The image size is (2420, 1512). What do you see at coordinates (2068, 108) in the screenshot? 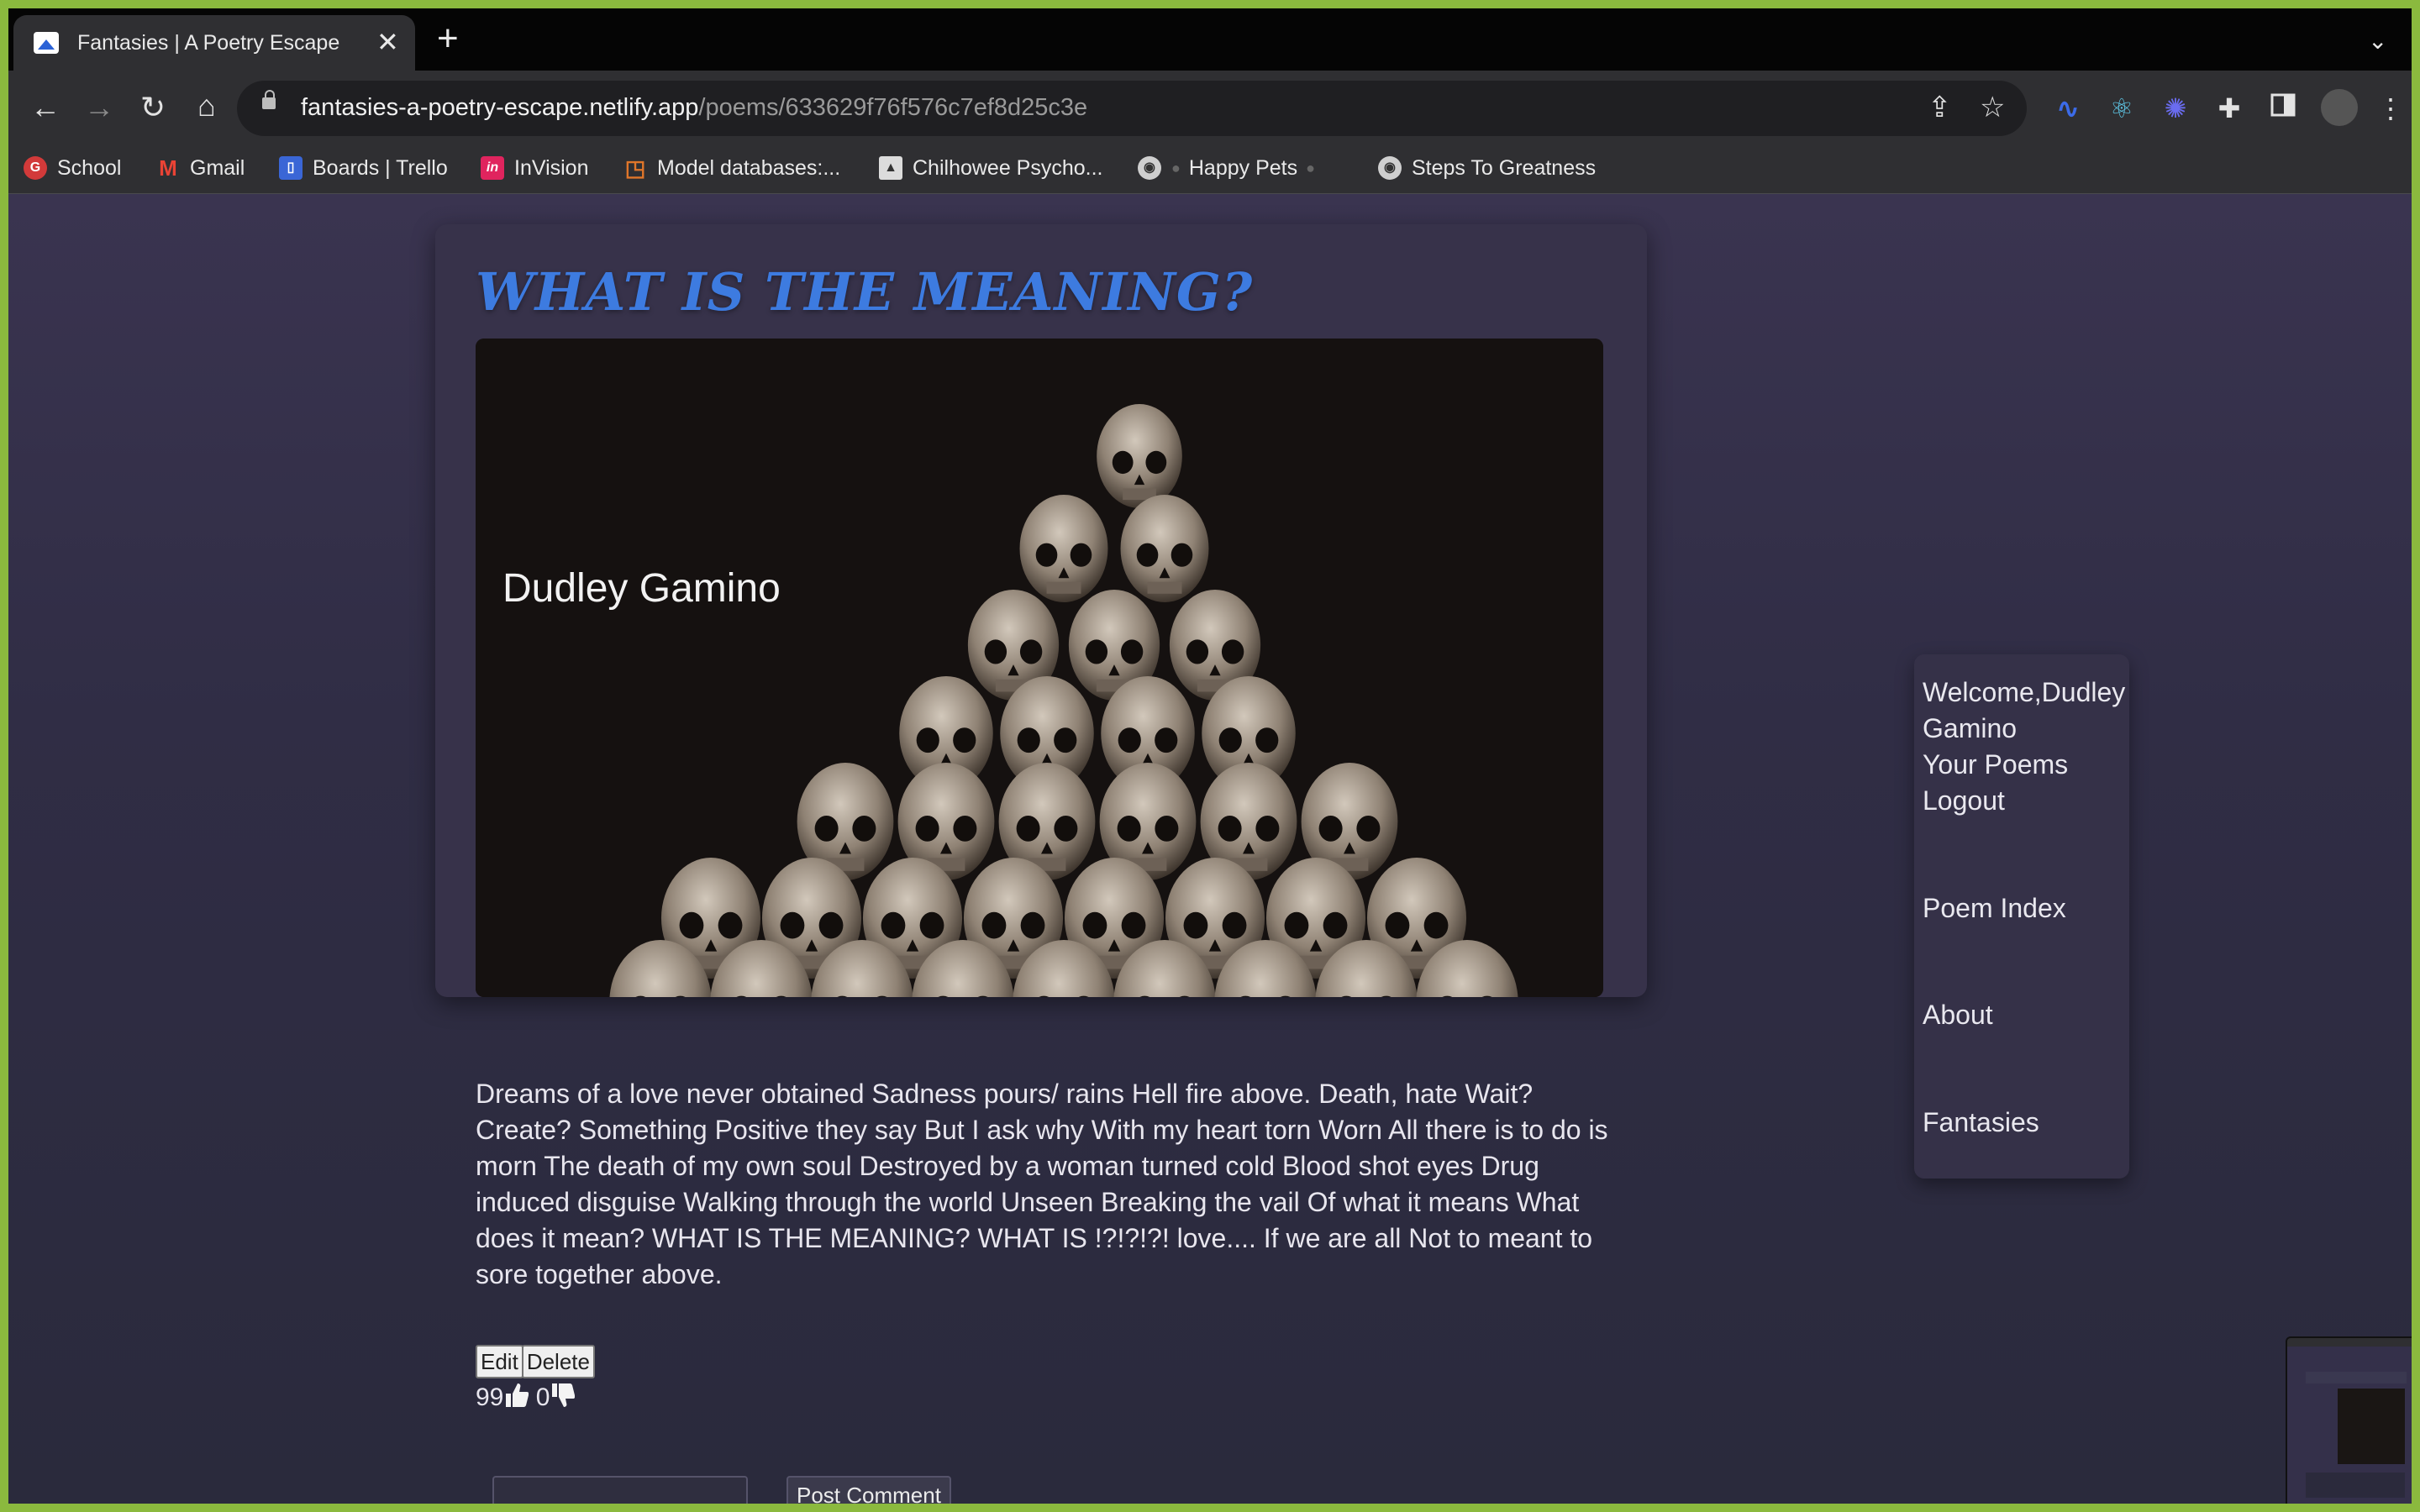
I see `extension-waves-icon: ∿` at bounding box center [2068, 108].